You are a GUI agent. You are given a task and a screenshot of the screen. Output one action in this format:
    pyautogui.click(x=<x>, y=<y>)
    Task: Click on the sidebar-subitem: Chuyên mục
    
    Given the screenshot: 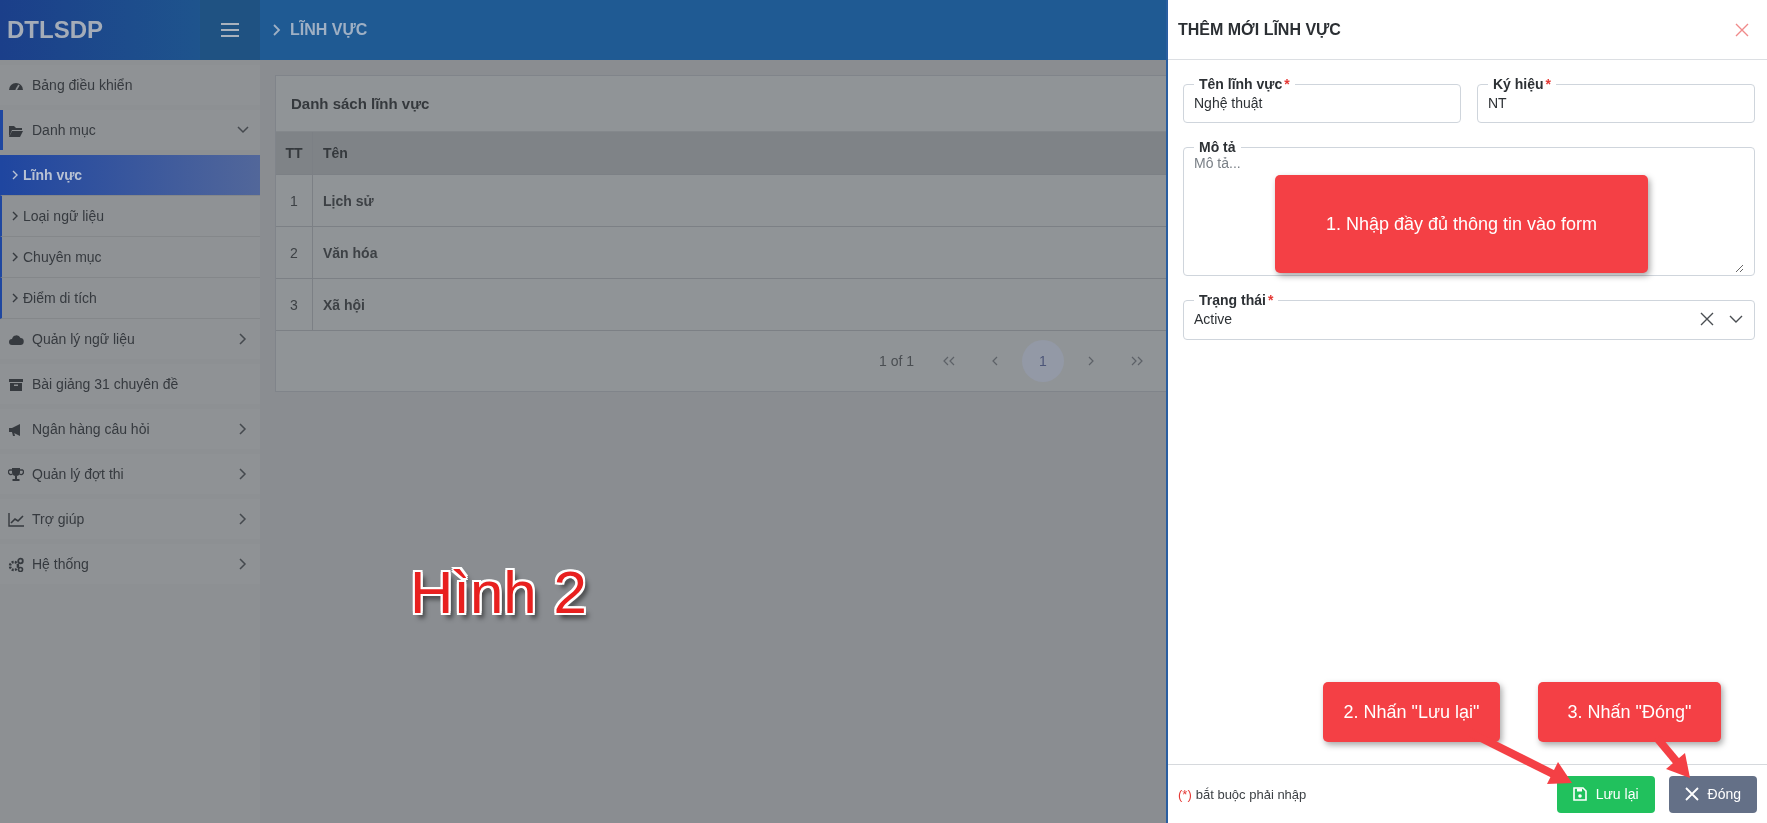 What is the action you would take?
    pyautogui.click(x=130, y=257)
    